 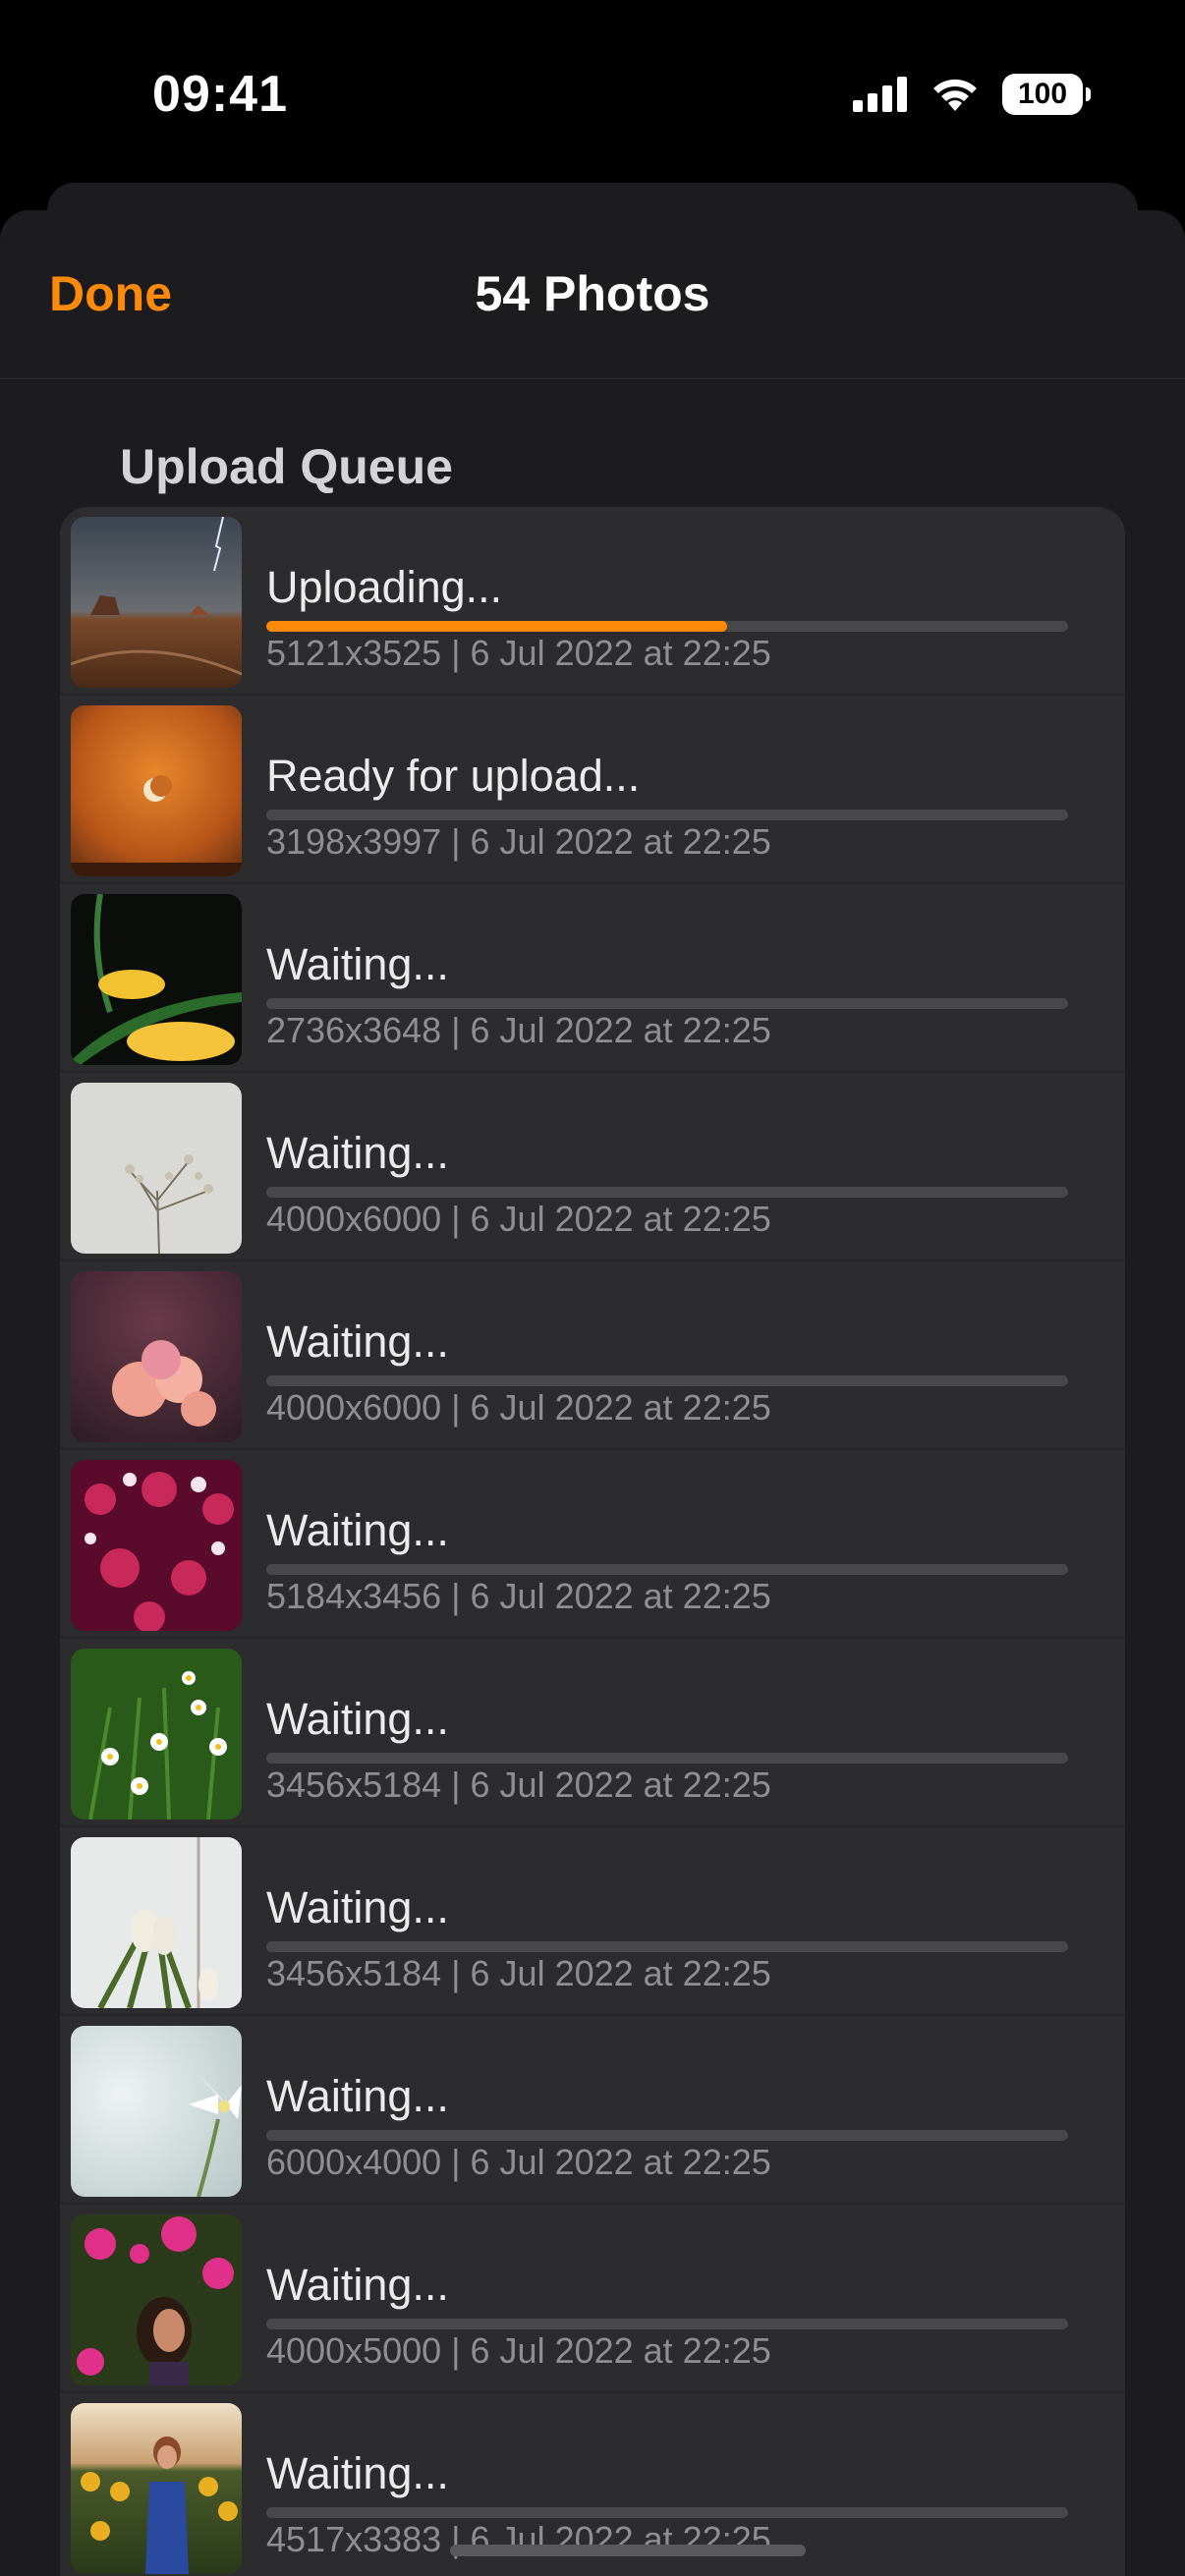 I want to click on upload-progress-fill, so click(x=497, y=626).